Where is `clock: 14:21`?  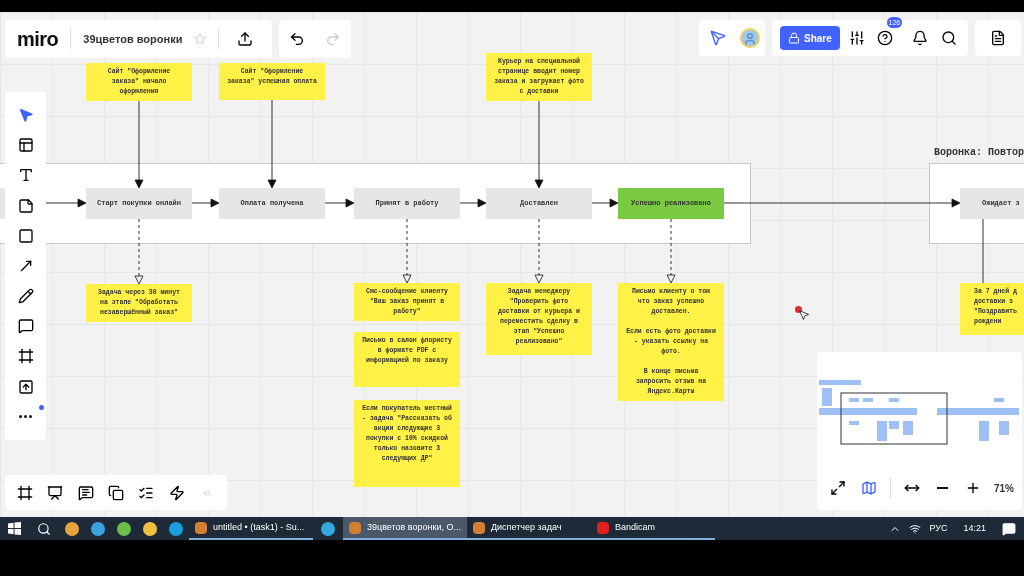 clock: 14:21 is located at coordinates (974, 528).